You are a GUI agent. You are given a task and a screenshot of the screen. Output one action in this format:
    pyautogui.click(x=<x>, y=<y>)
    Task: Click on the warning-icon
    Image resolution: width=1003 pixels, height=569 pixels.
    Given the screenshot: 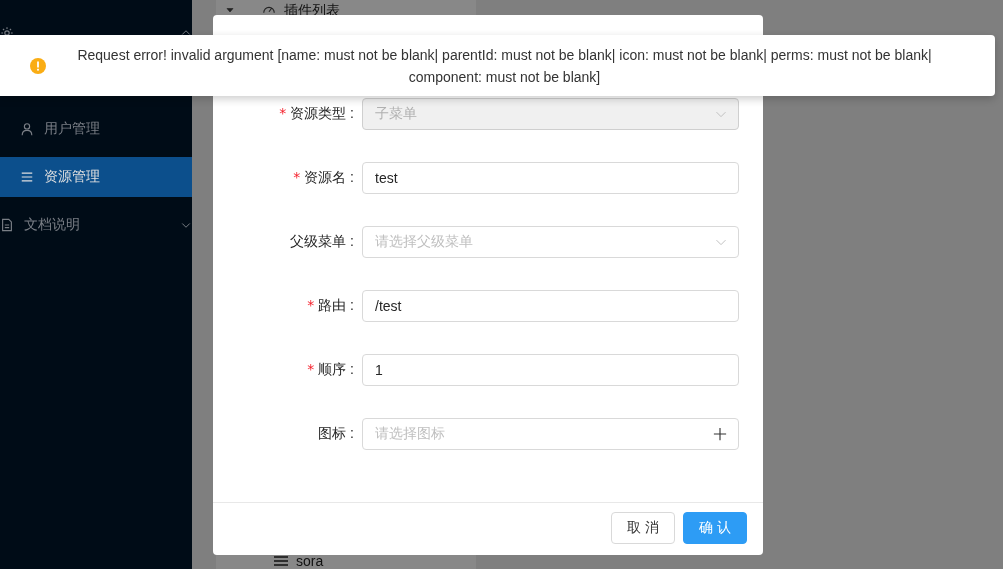 What is the action you would take?
    pyautogui.click(x=38, y=65)
    